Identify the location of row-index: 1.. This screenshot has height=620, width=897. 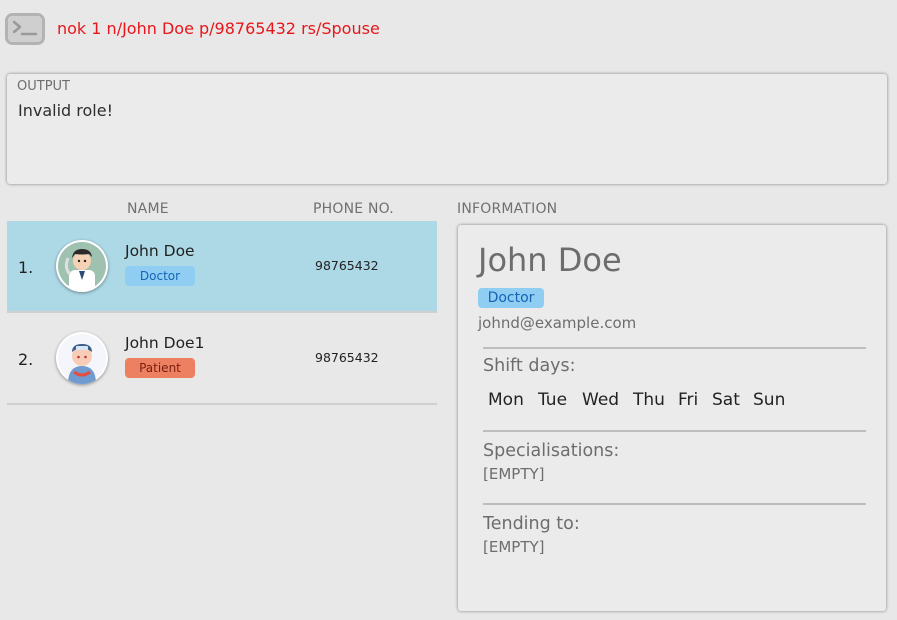
(26, 267).